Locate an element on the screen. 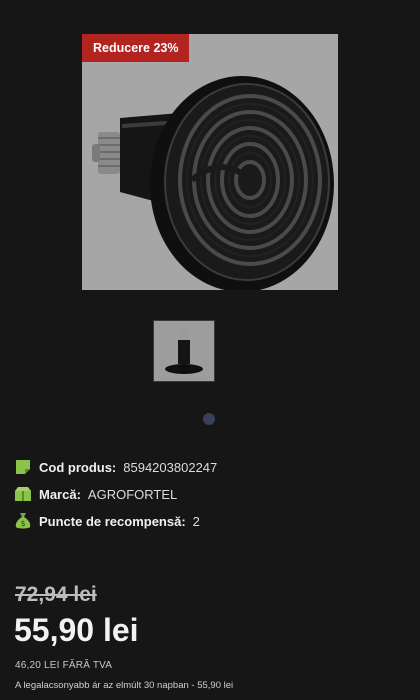 The width and height of the screenshot is (420, 700). barcode-tag-icon is located at coordinates (23, 467).